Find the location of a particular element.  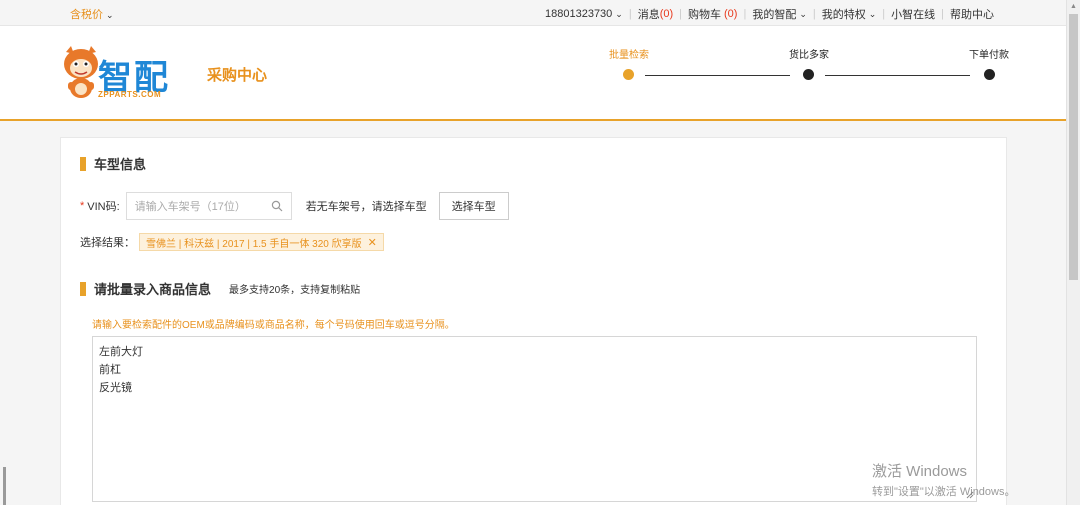

my-zhipei-menu: 我的智配 ⌄ is located at coordinates (779, 14).